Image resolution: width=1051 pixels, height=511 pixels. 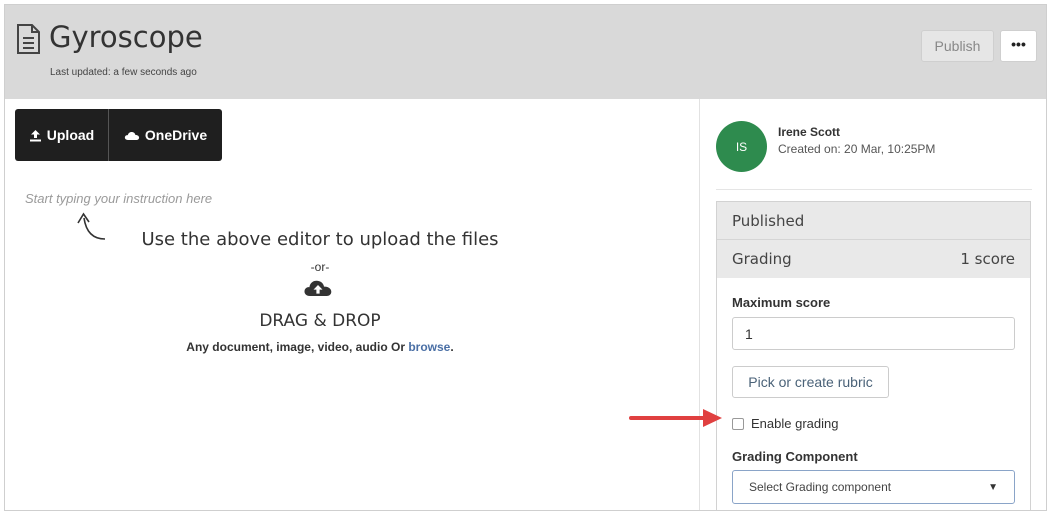 I want to click on last-updated-text: Last updated: a few seconds ago, so click(x=123, y=72).